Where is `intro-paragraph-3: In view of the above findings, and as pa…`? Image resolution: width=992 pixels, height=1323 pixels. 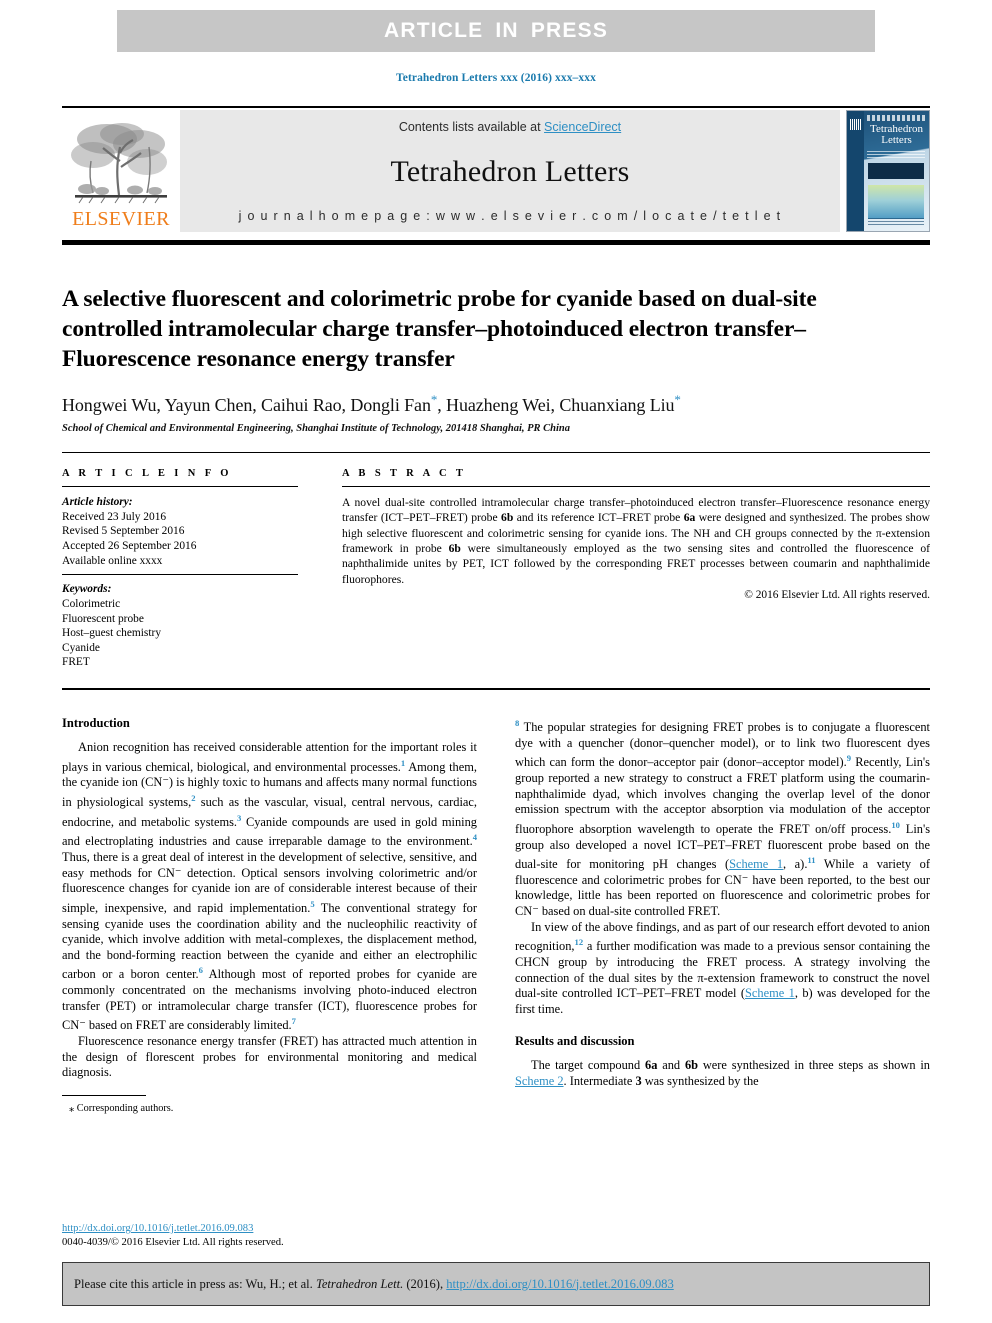 intro-paragraph-3: In view of the above findings, and as pa… is located at coordinates (722, 969).